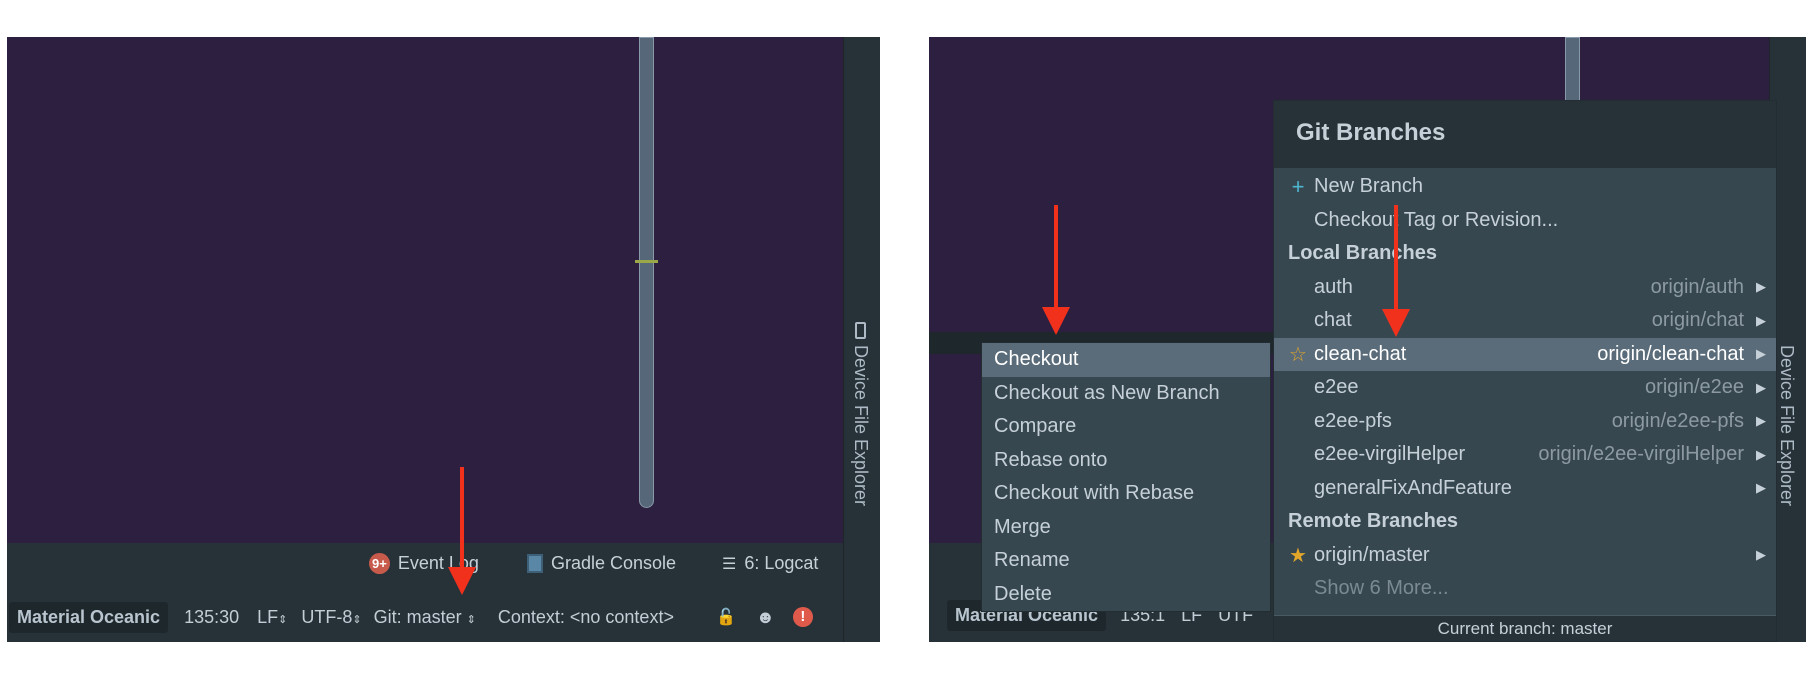  I want to click on branch-name: generalFixAndFeature, so click(1413, 487).